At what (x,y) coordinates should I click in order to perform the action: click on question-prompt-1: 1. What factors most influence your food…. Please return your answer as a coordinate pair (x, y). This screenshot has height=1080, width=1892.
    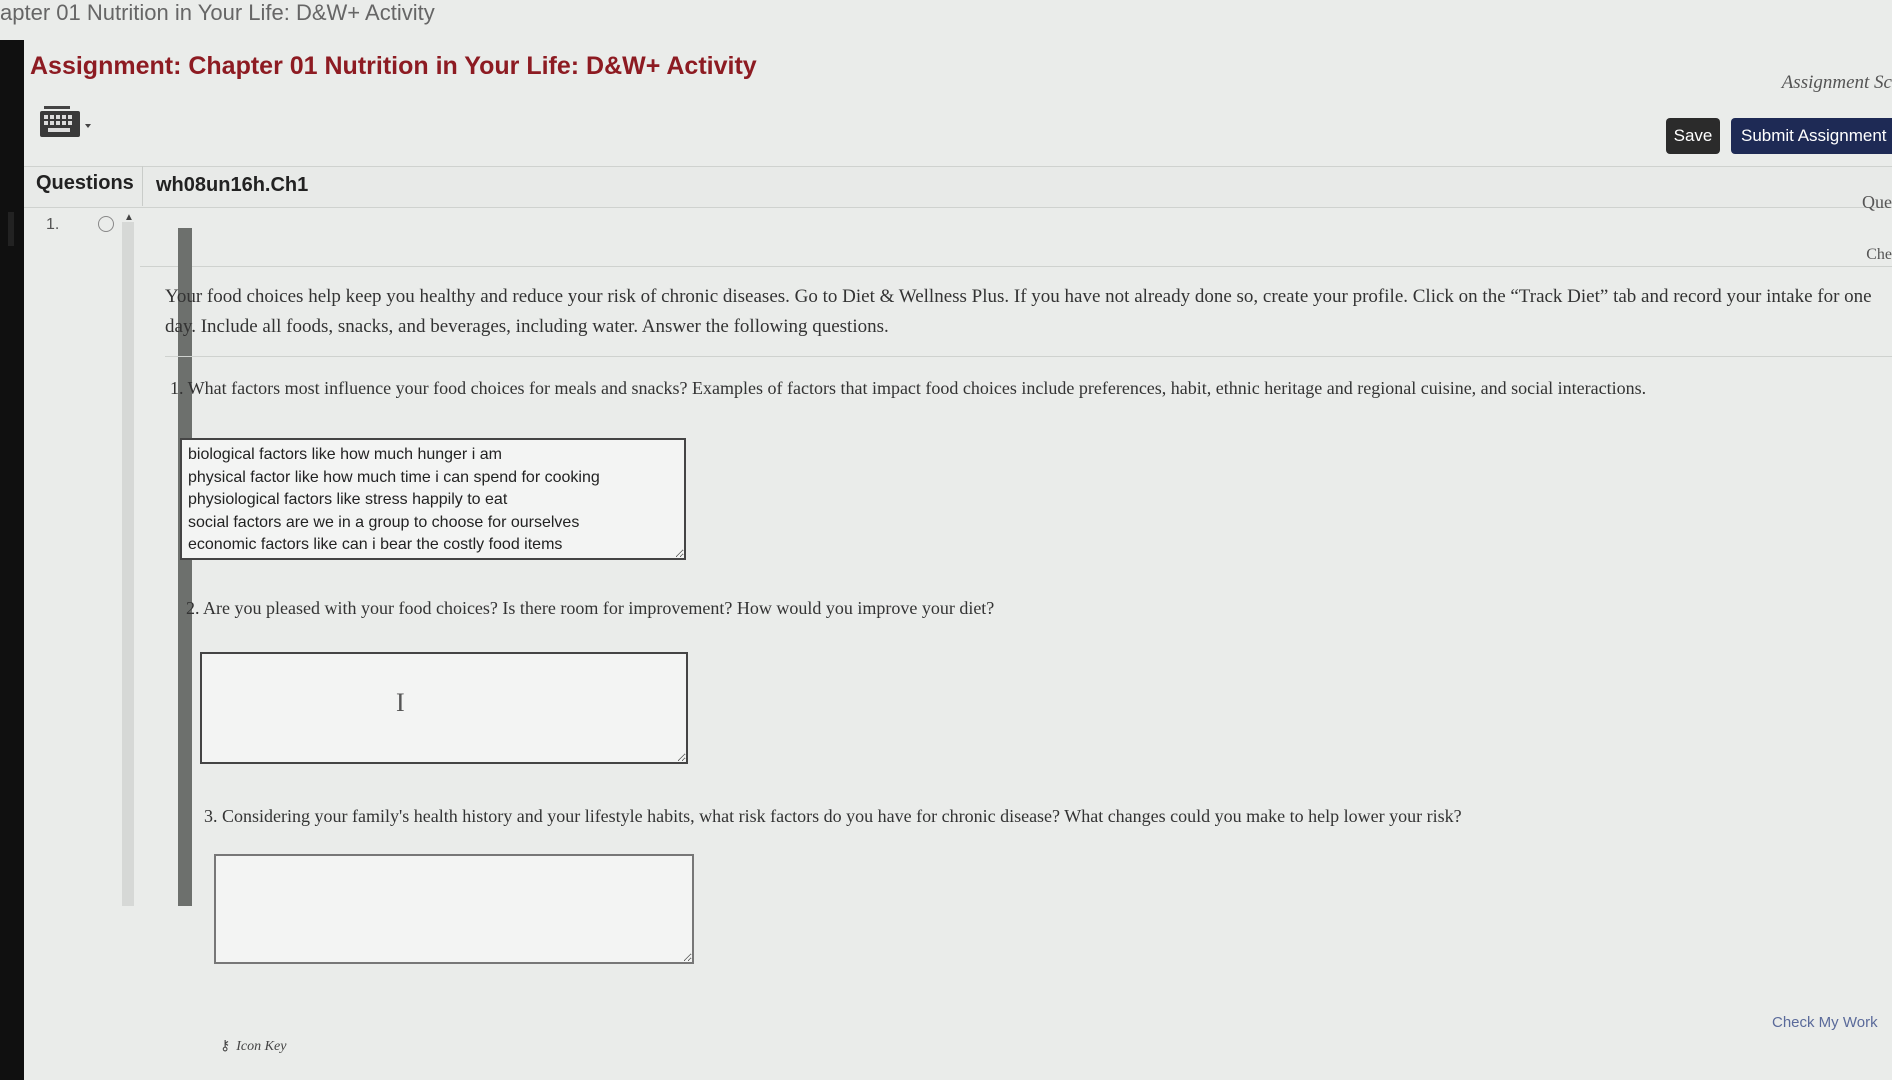
    Looking at the image, I should click on (908, 388).